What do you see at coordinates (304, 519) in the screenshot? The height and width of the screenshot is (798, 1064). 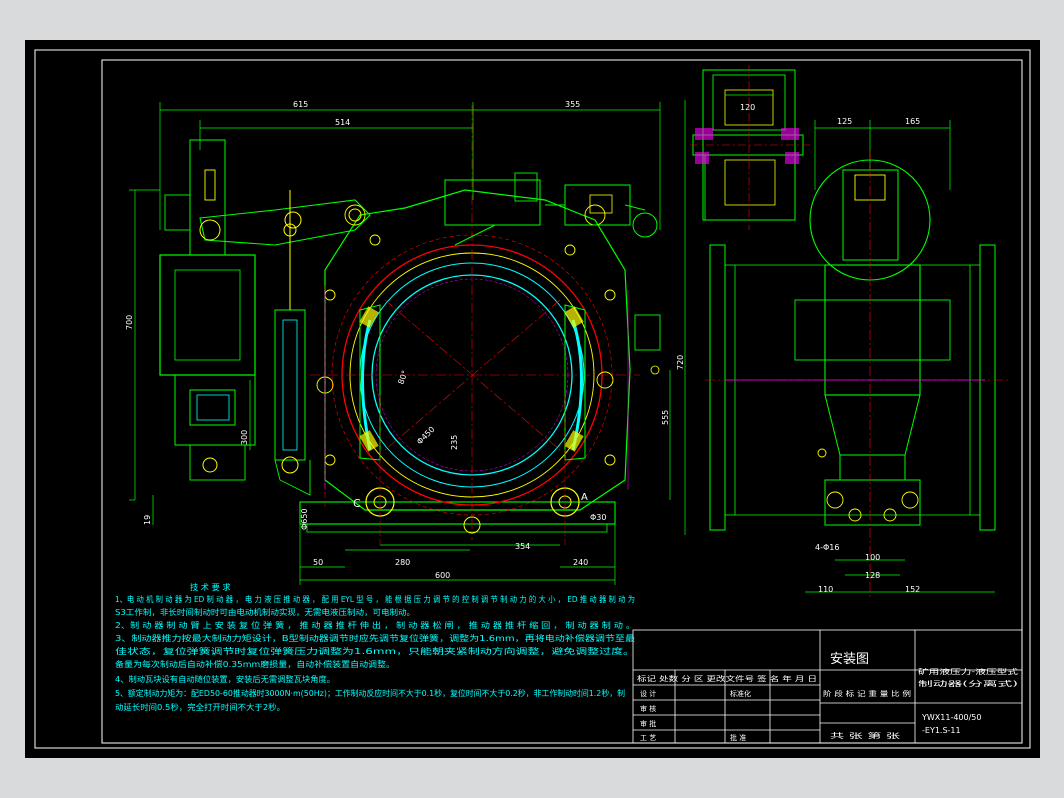 I see `dim-phi650: Φ650` at bounding box center [304, 519].